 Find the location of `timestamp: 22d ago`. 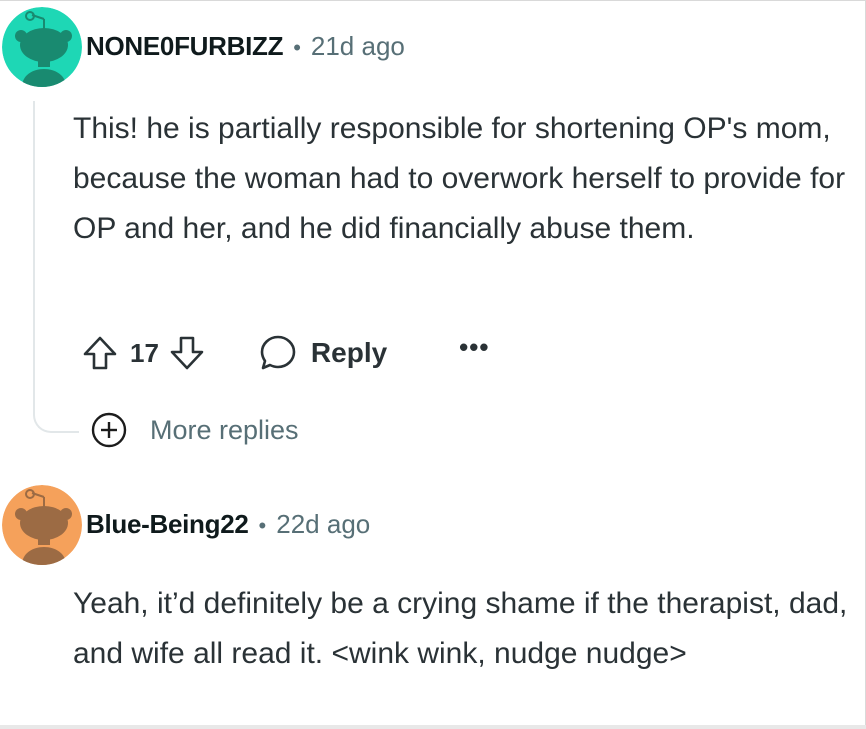

timestamp: 22d ago is located at coordinates (323, 524).